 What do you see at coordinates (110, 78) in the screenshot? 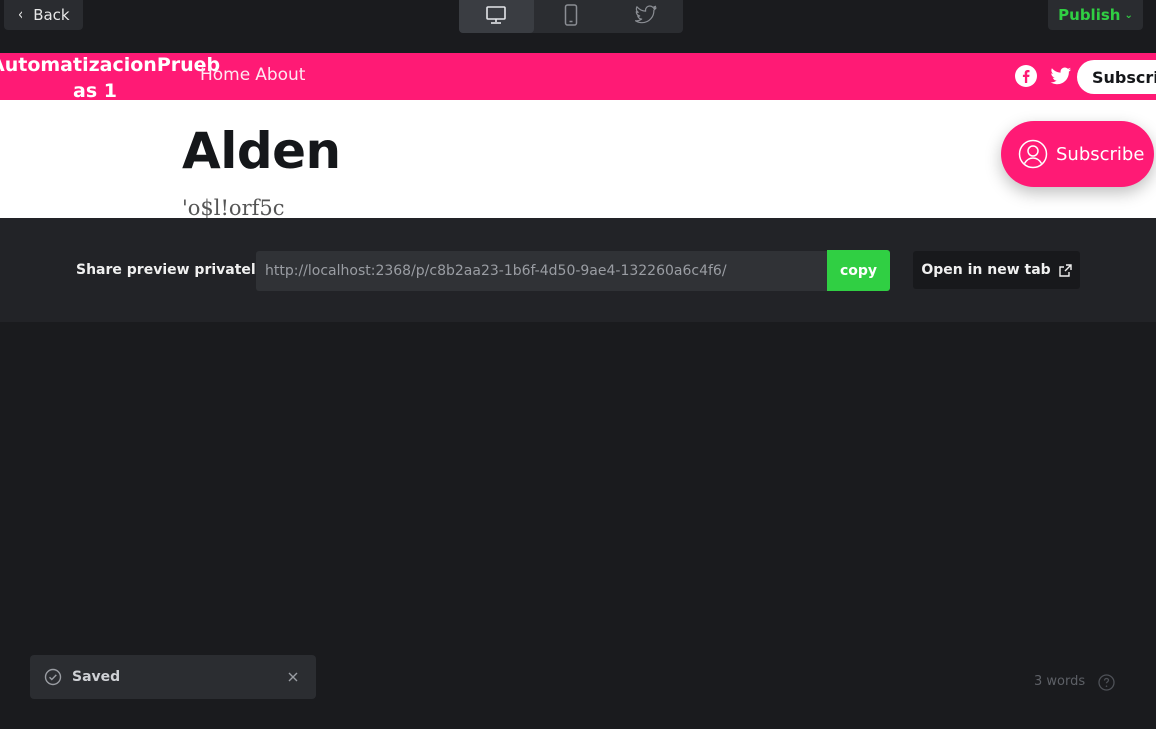
I see `site-title: AutomatizacionPrueb as 1` at bounding box center [110, 78].